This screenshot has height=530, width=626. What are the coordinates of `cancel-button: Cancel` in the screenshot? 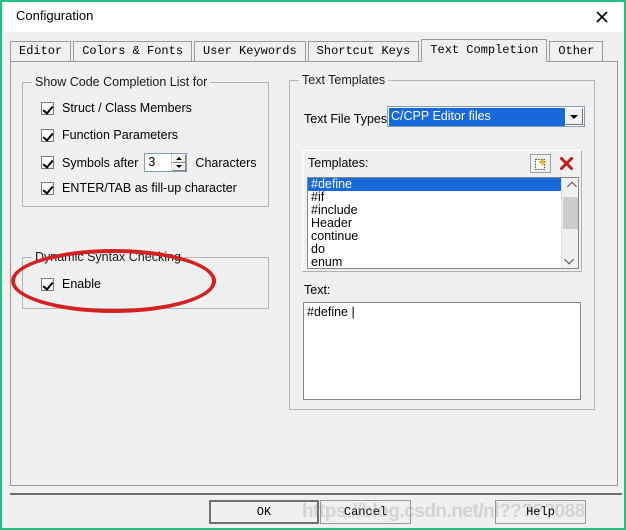 It's located at (365, 512).